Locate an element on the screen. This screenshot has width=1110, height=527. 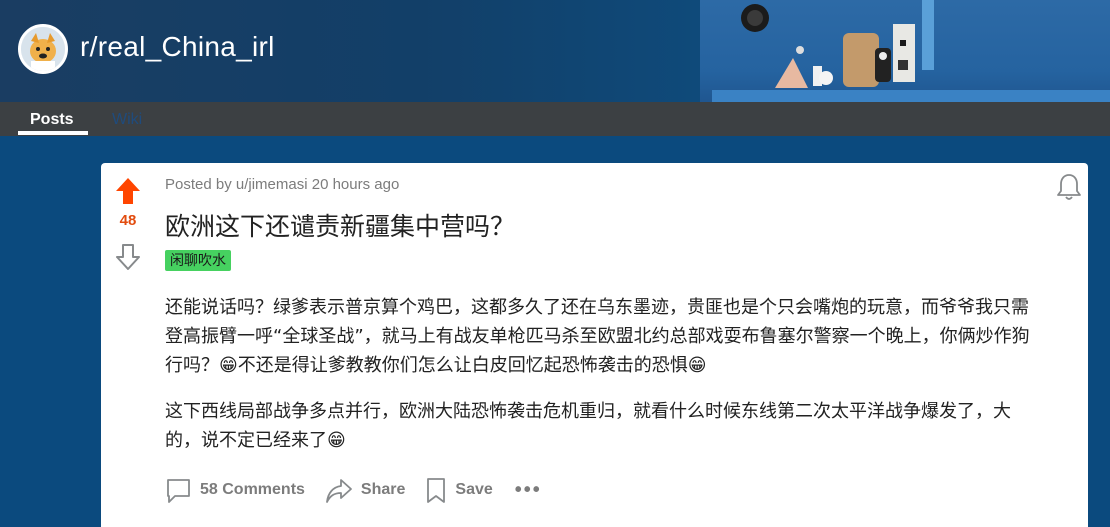
share-label: Share is located at coordinates (383, 489).